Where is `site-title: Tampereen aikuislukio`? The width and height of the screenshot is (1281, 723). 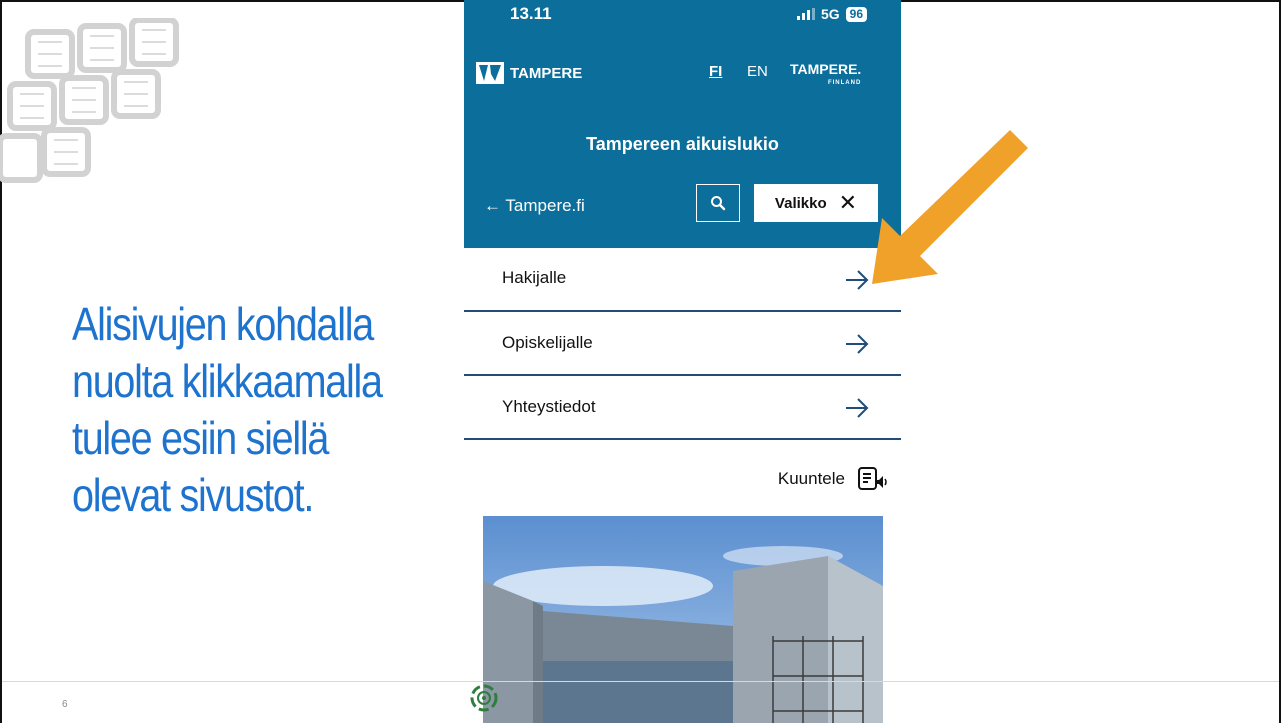 site-title: Tampereen aikuislukio is located at coordinates (682, 144).